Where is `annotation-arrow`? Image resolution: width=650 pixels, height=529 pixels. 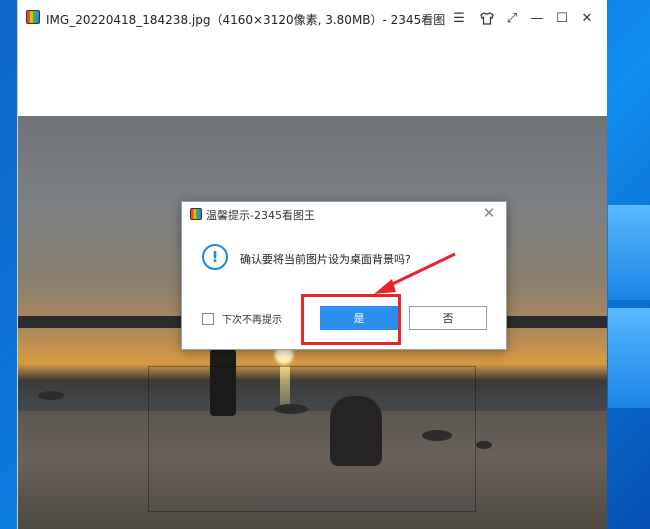
annotation-arrow is located at coordinates (415, 273).